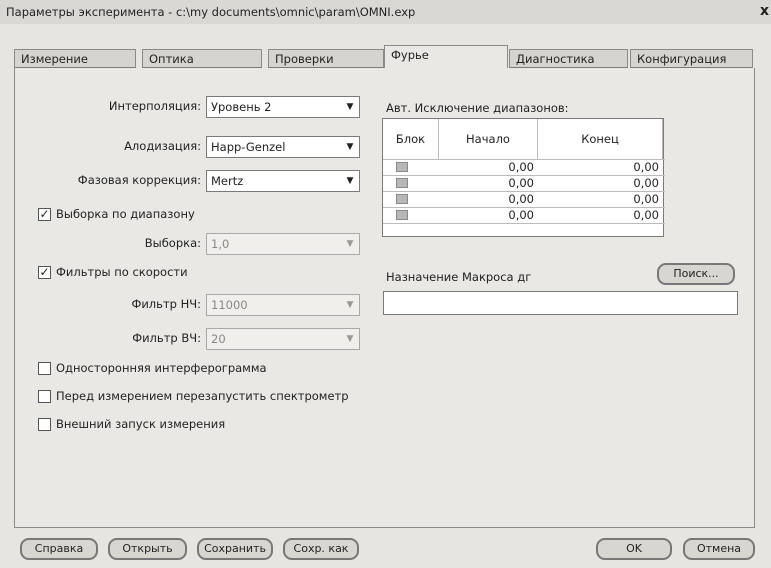 This screenshot has height=568, width=771. I want to click on exclusion-title: Авт. Исключение диапазонов:, so click(477, 108).